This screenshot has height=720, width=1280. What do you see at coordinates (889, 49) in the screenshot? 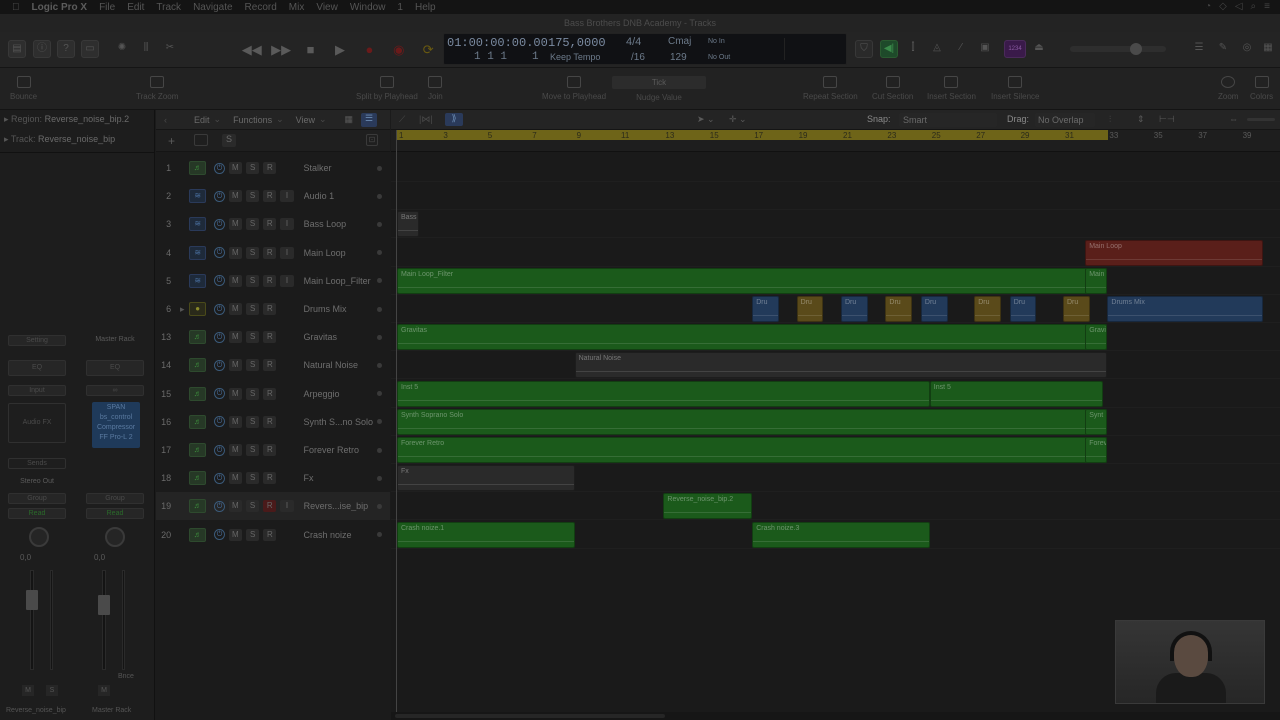
I see `count-in-icon: ◀|` at bounding box center [889, 49].